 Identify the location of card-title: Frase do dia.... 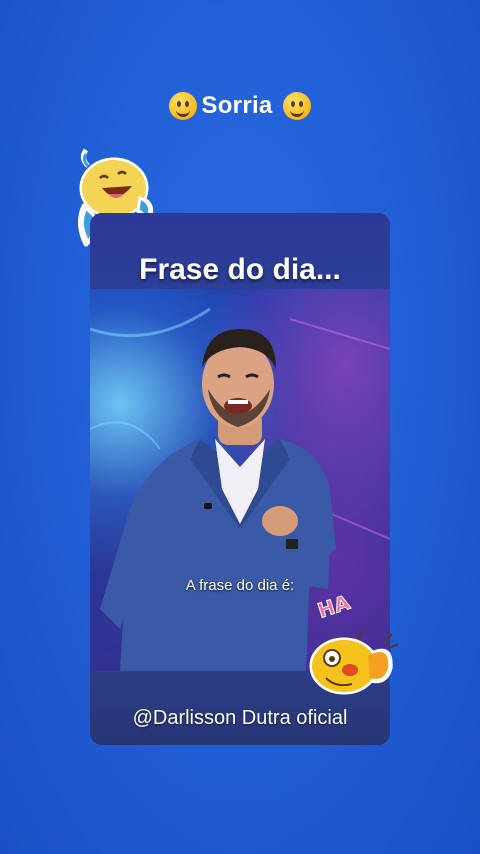
(240, 269).